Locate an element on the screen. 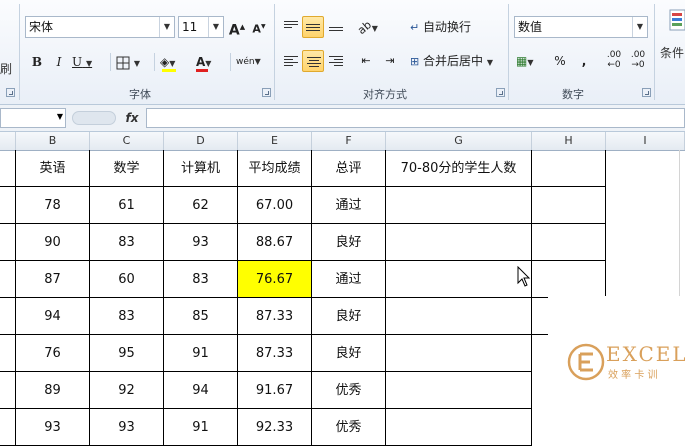 The image size is (685, 446). selected-highlighted-cell: 76.67 is located at coordinates (275, 279).